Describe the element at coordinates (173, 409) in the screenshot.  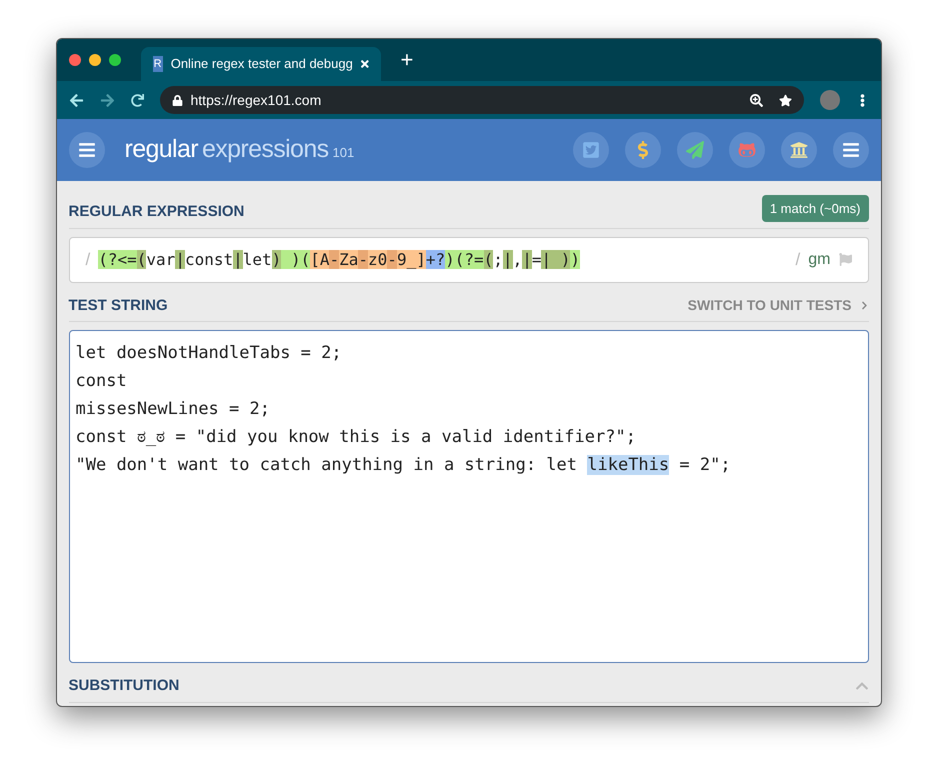
I see `test-line: missesNewLines = 2;` at that location.